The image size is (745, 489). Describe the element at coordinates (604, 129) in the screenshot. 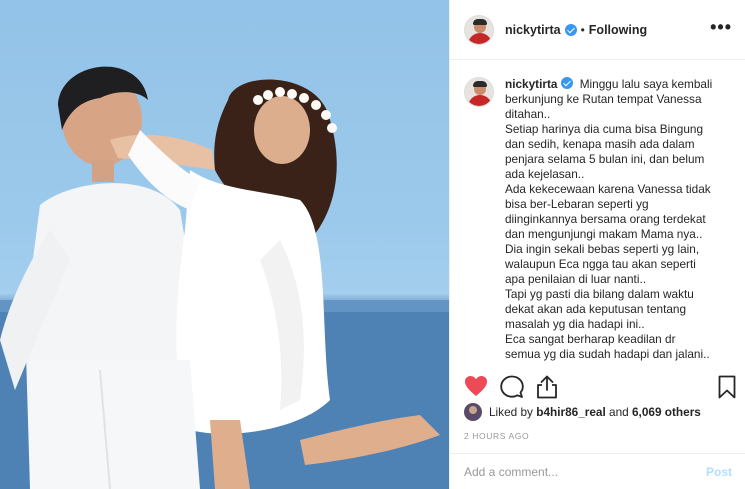

I see `caption-line: Setiap harinya dia cuma bisa Bingung` at that location.